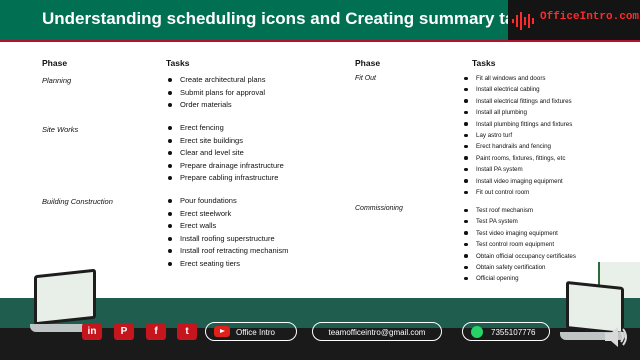 Image resolution: width=640 pixels, height=360 pixels. I want to click on phase-planning: Planning, so click(57, 80).